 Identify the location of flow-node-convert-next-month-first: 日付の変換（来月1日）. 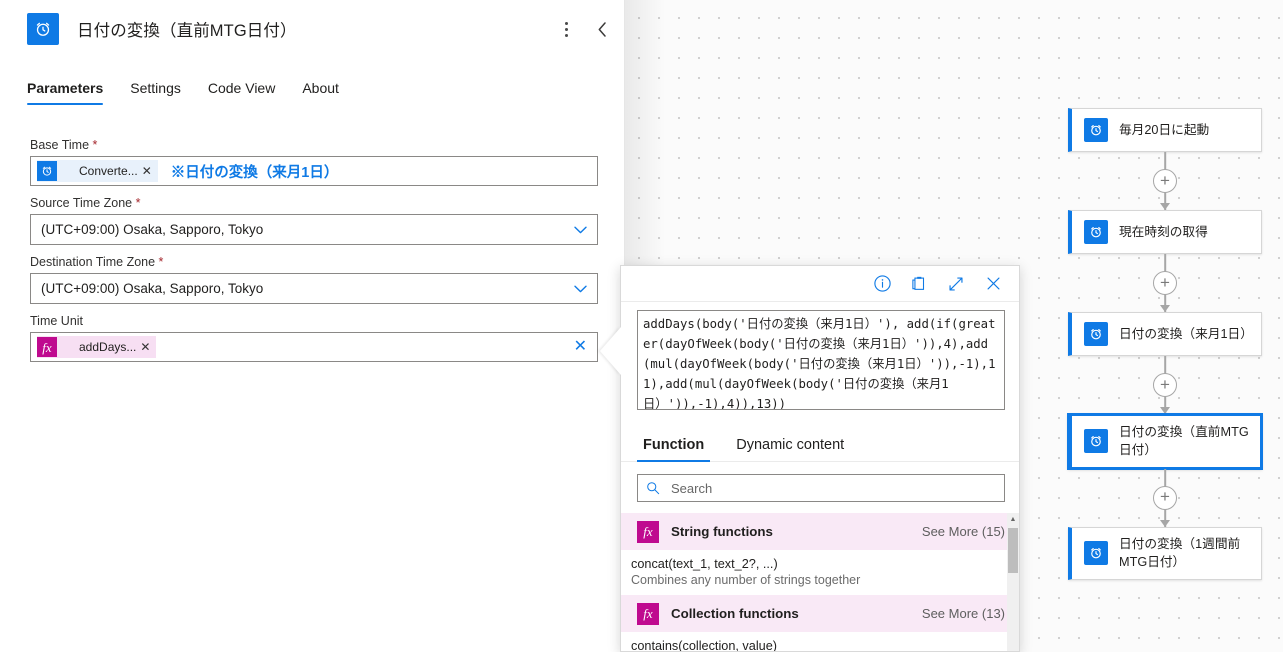
(1165, 334).